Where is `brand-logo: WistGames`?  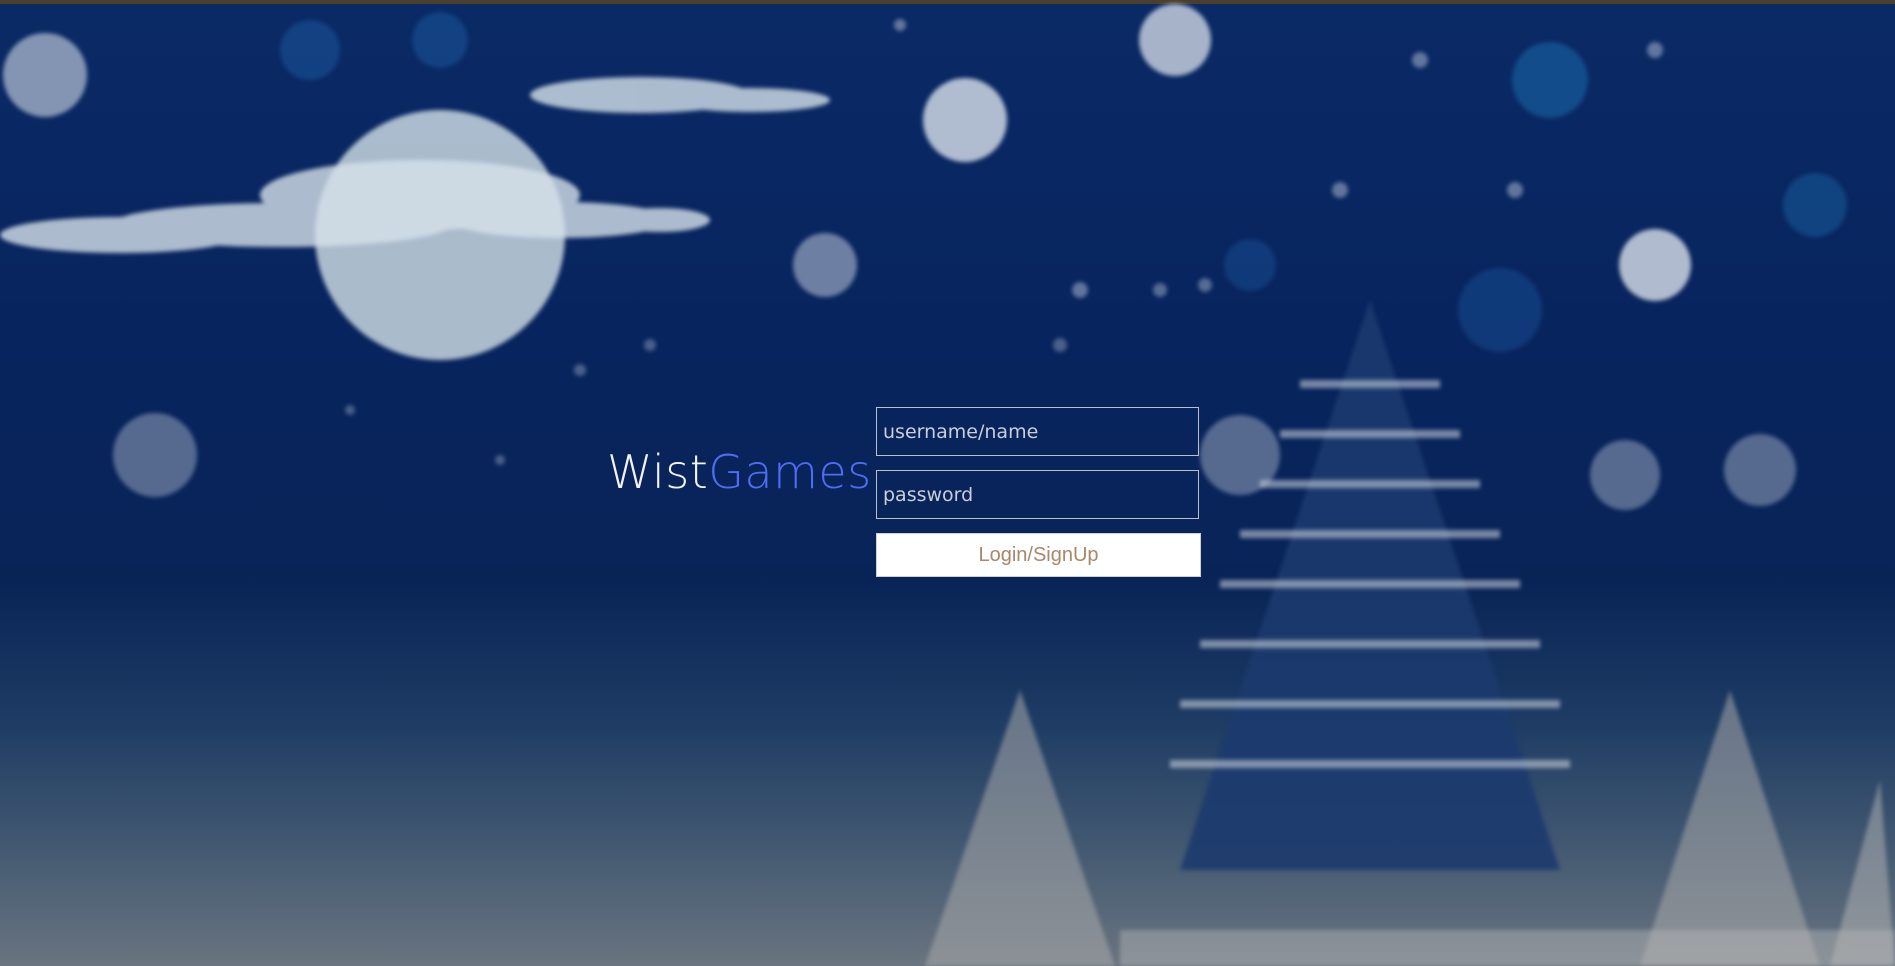 brand-logo: WistGames is located at coordinates (739, 472).